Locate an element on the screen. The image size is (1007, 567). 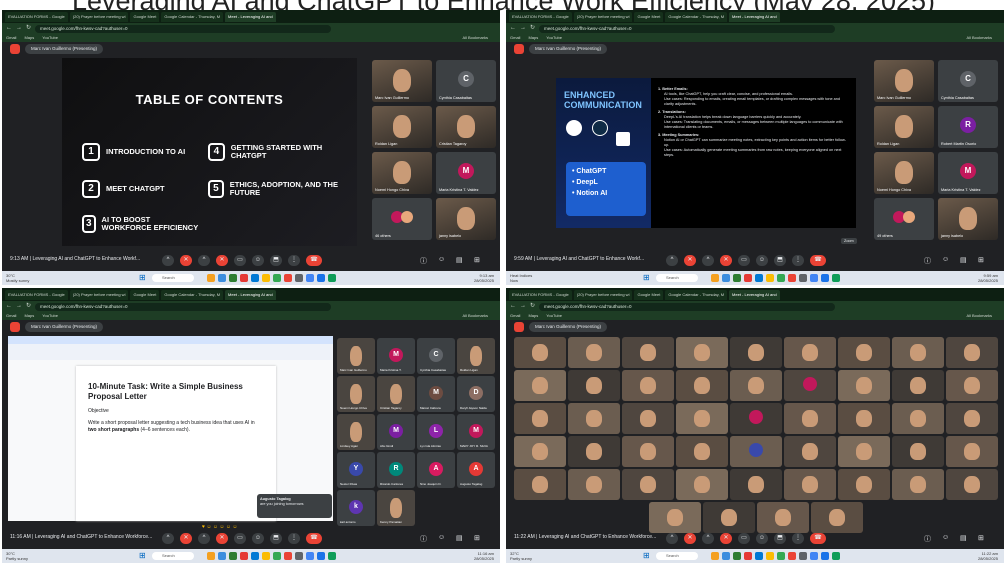
participant-tile: Marc Ivan Guillermo is located at coordinates (402, 81).